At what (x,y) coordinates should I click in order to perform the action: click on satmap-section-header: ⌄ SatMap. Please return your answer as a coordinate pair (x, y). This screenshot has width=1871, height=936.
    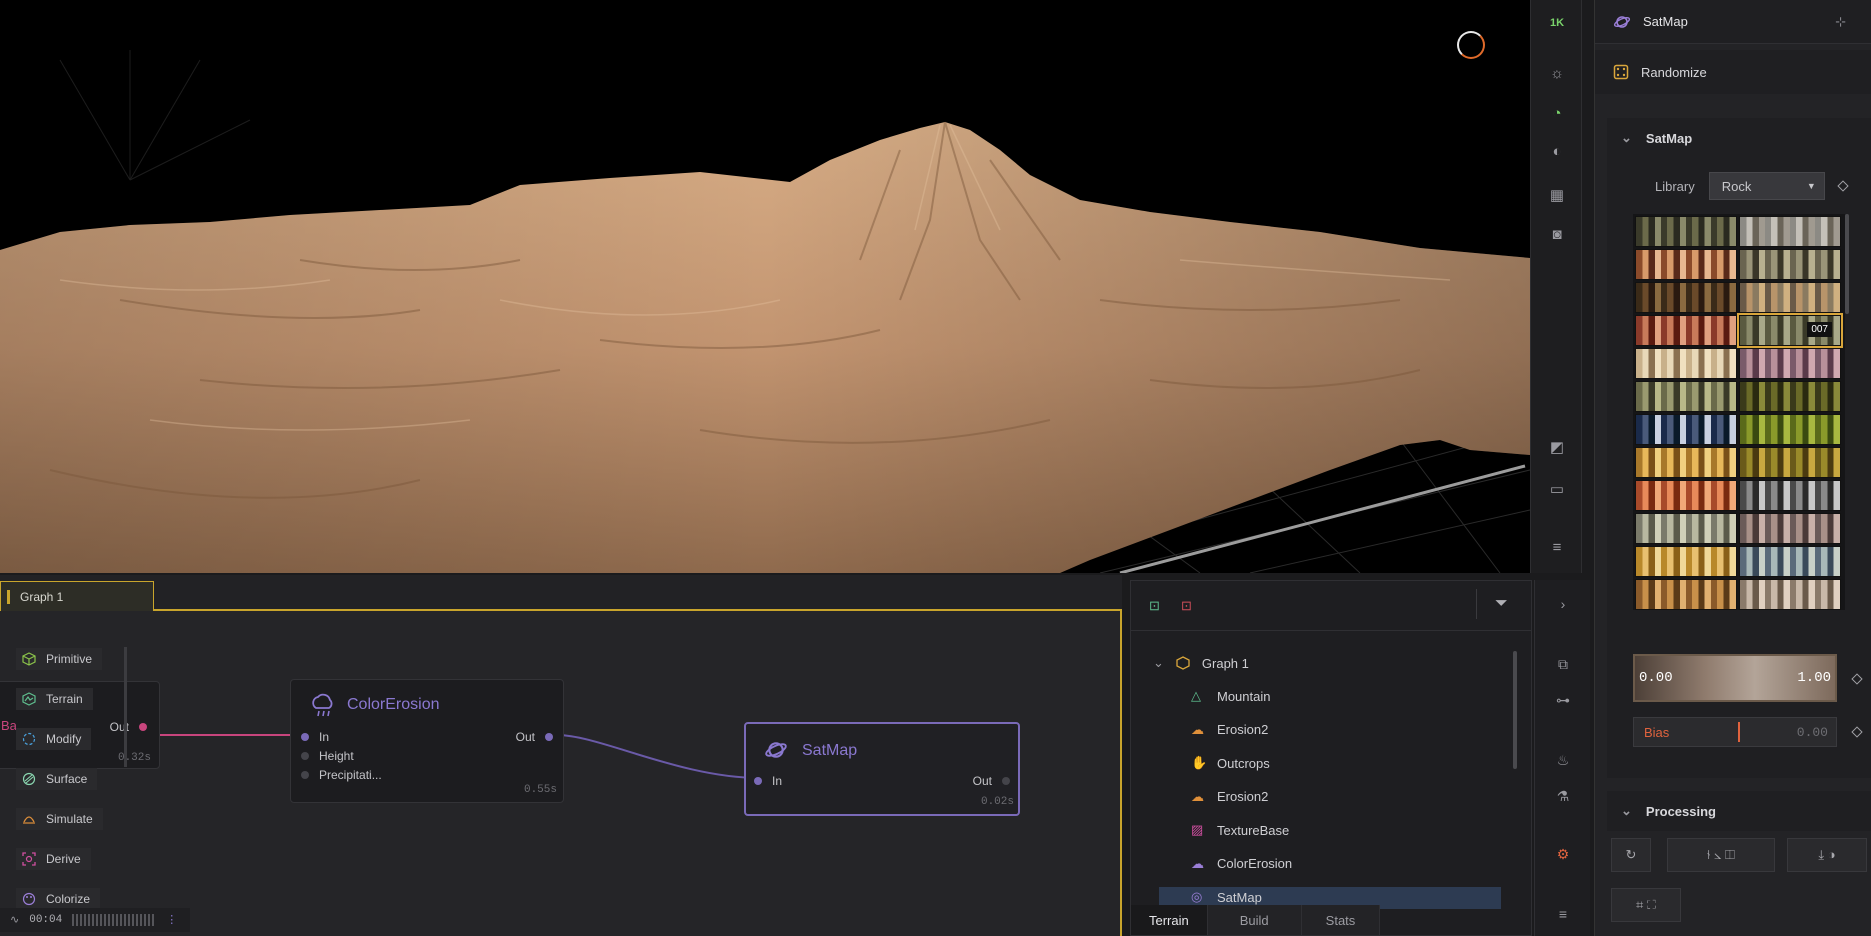
    Looking at the image, I should click on (1739, 138).